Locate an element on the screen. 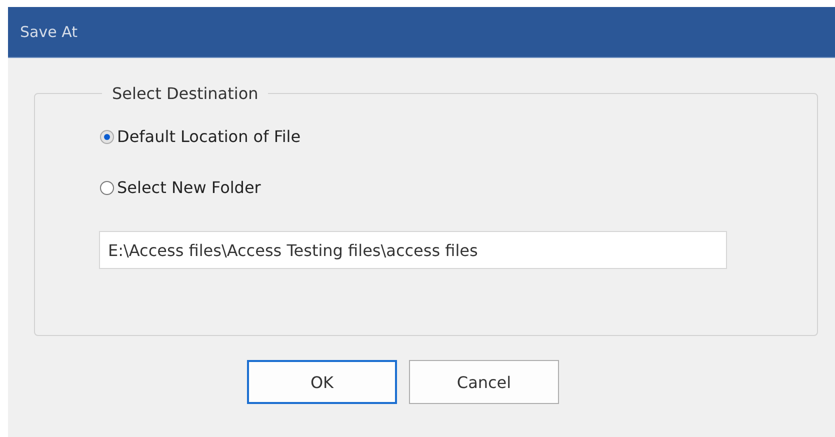 Image resolution: width=835 pixels, height=437 pixels. window-title: Save At is located at coordinates (49, 32).